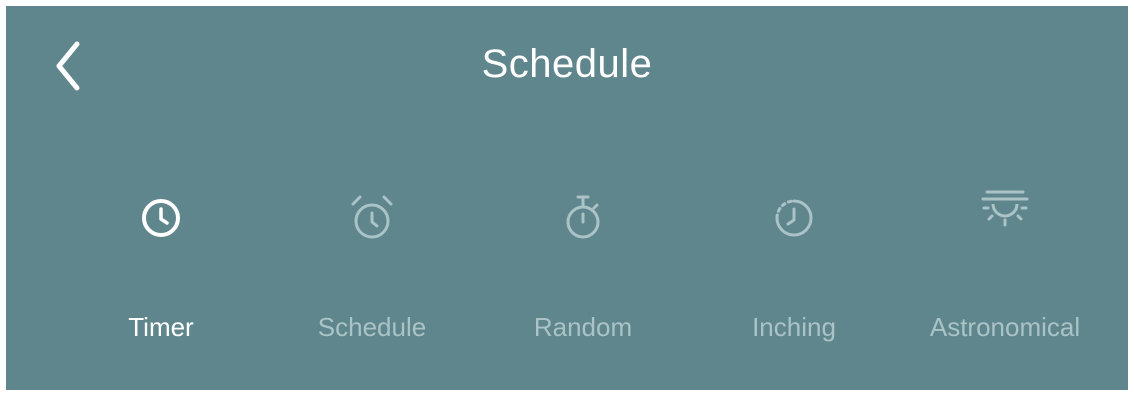 Image resolution: width=1134 pixels, height=401 pixels. Describe the element at coordinates (583, 327) in the screenshot. I see `tab-label: Random` at that location.